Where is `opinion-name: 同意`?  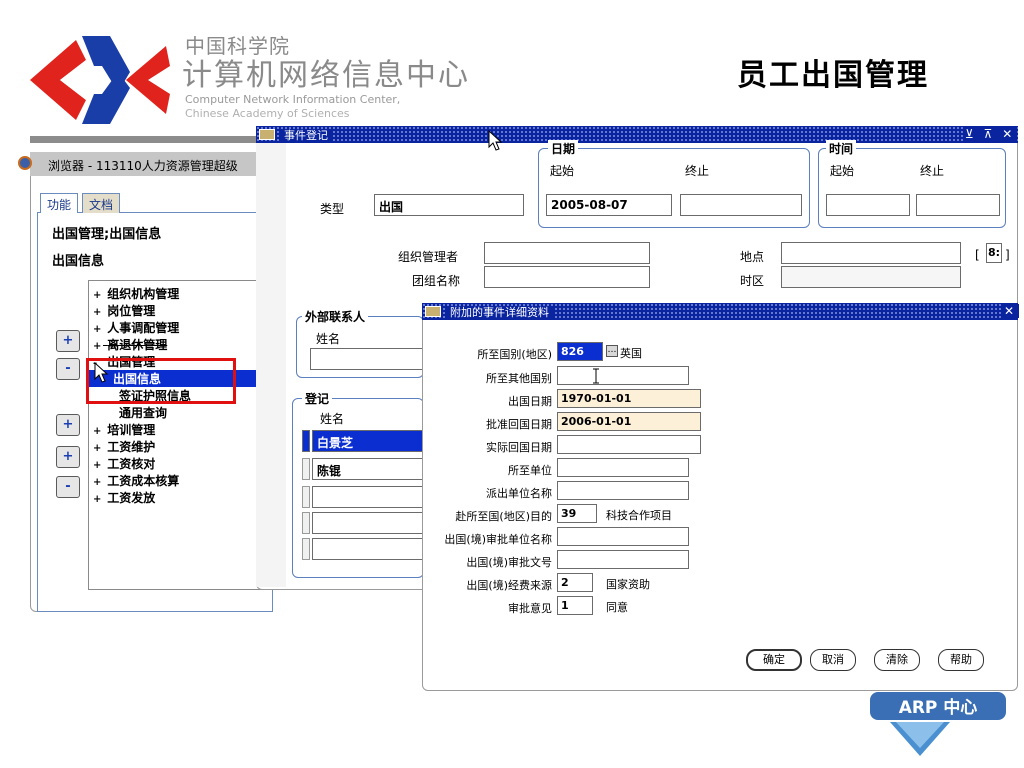 opinion-name: 同意 is located at coordinates (617, 607).